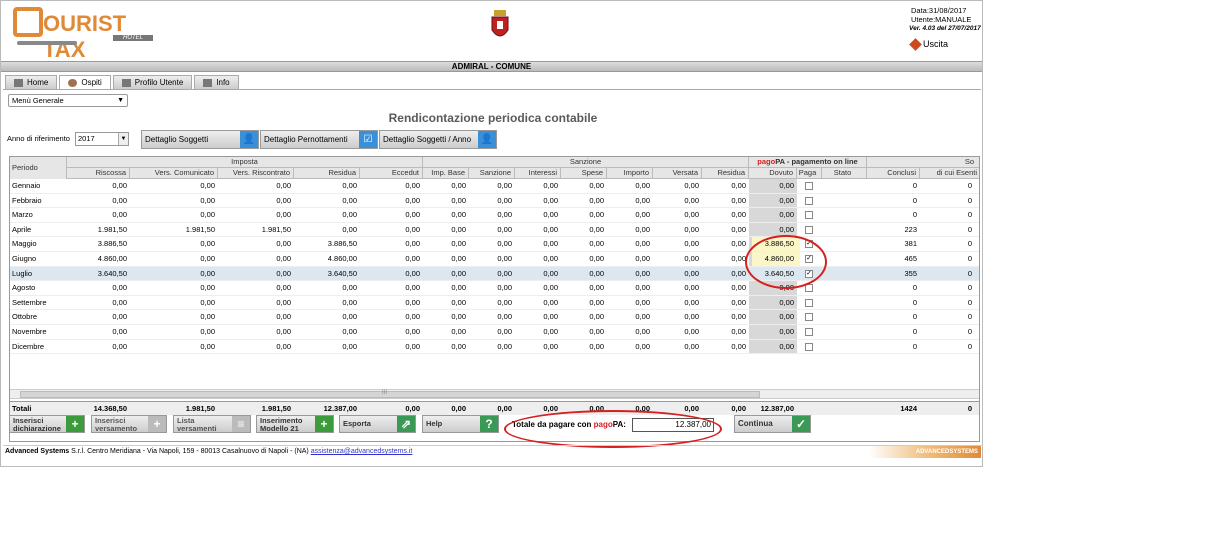 This screenshot has height=534, width=1214. I want to click on cell-spese: 0,00, so click(596, 302).